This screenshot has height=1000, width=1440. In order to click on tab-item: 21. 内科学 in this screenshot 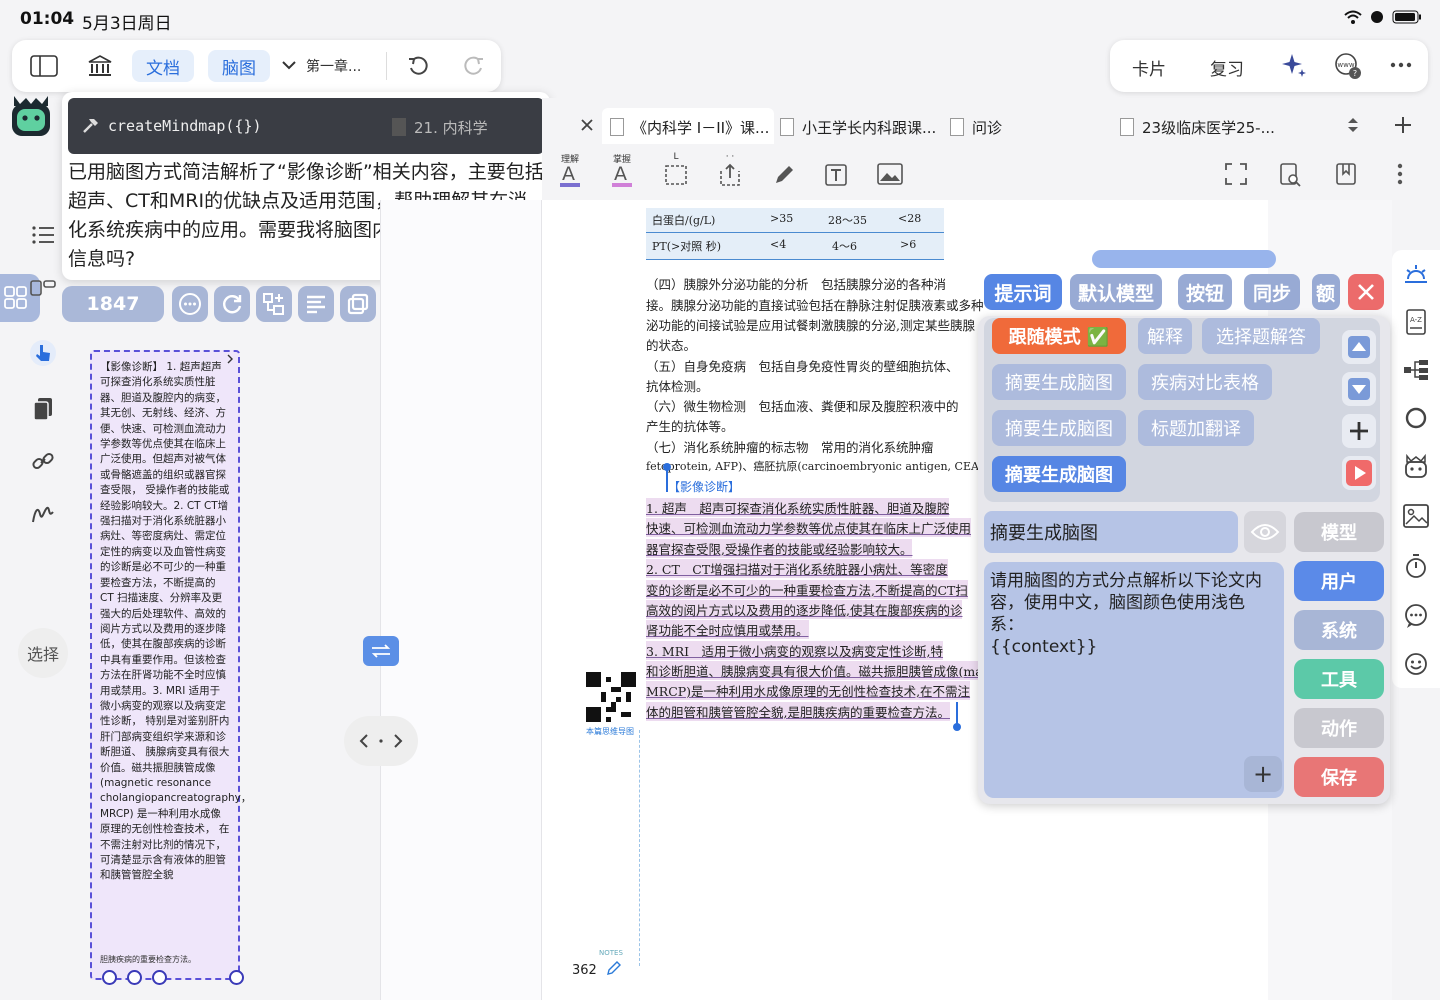, I will do `click(440, 127)`.